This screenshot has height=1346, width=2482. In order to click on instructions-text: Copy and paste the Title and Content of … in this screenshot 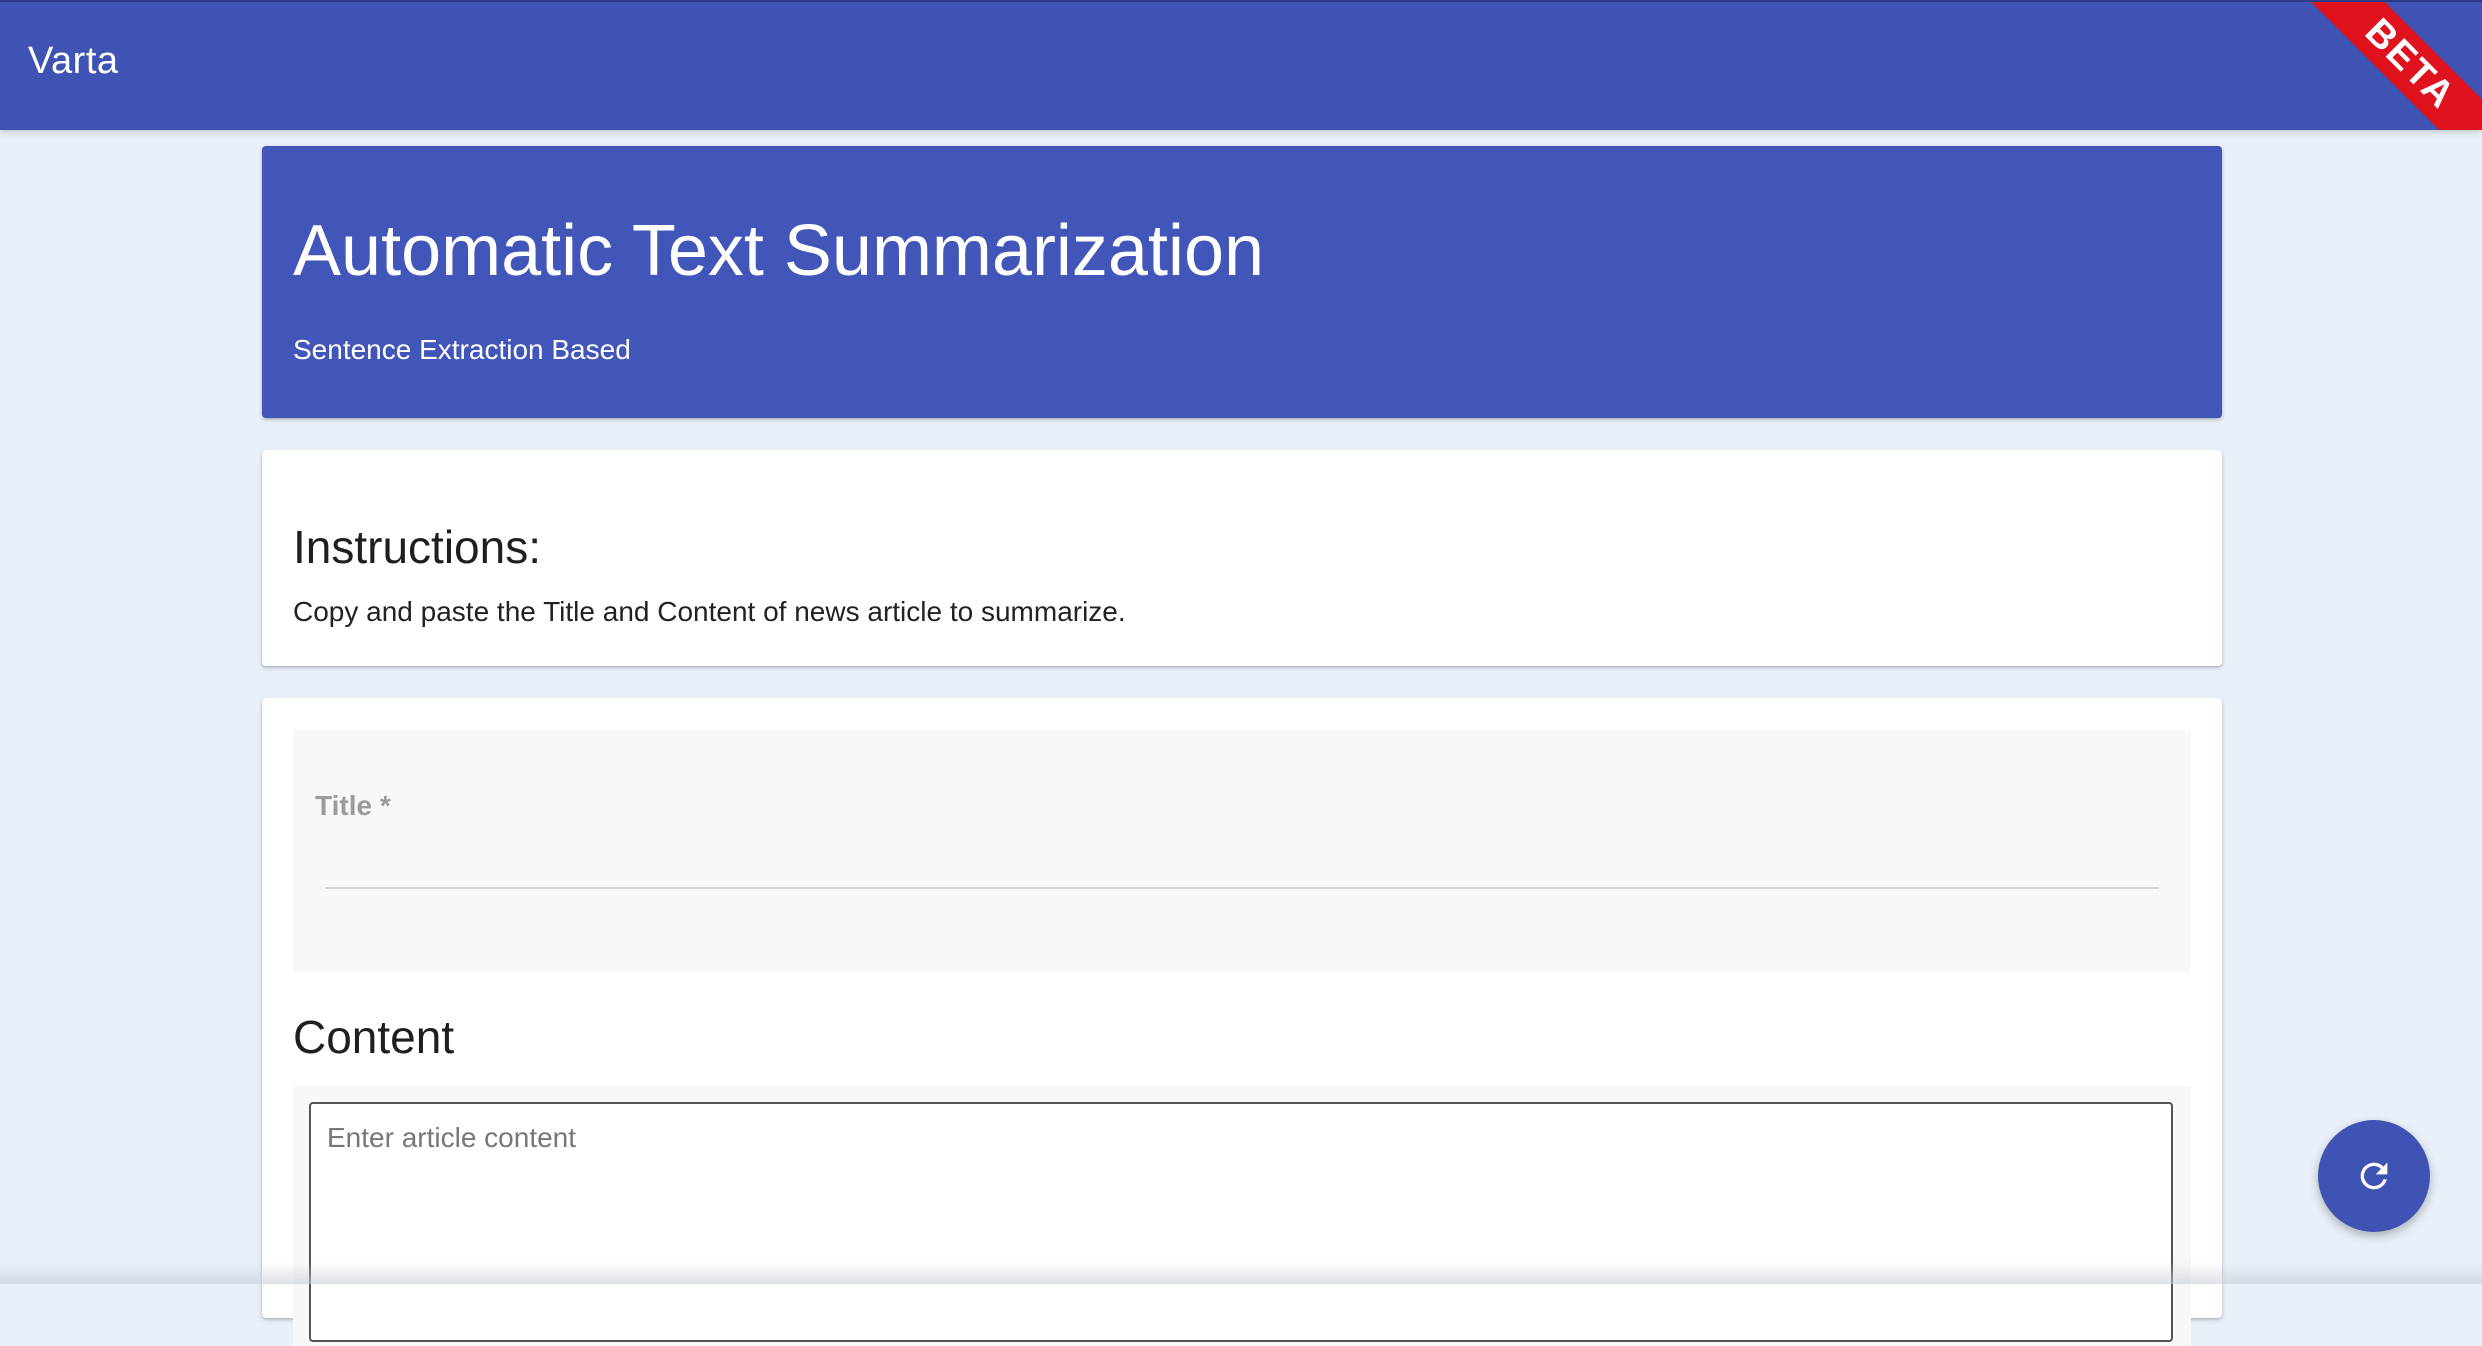, I will do `click(709, 611)`.